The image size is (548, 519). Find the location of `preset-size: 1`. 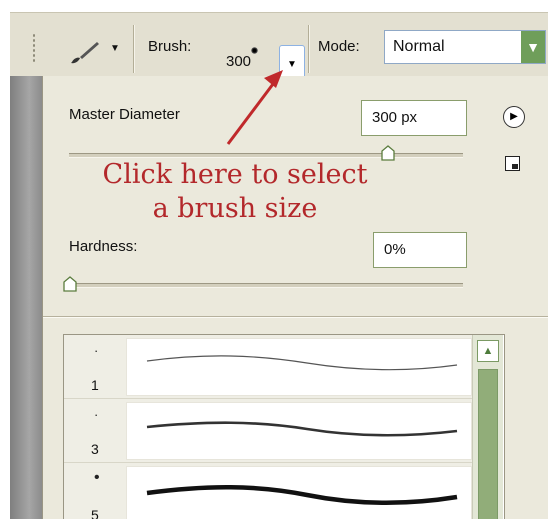

preset-size: 1 is located at coordinates (95, 385).